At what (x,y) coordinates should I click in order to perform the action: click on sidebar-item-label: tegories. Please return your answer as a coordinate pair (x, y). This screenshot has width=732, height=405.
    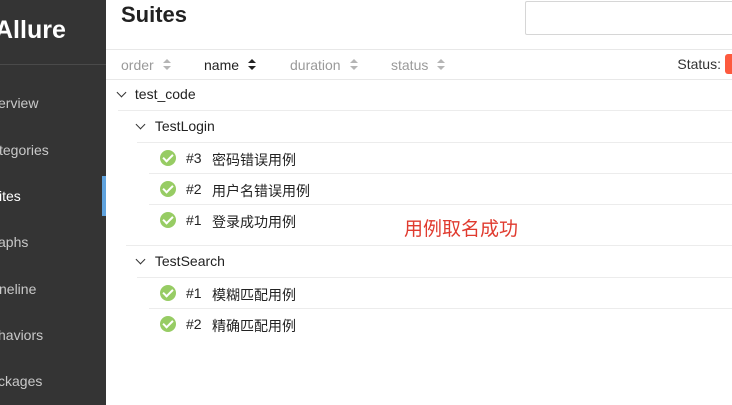
    Looking at the image, I should click on (24, 150).